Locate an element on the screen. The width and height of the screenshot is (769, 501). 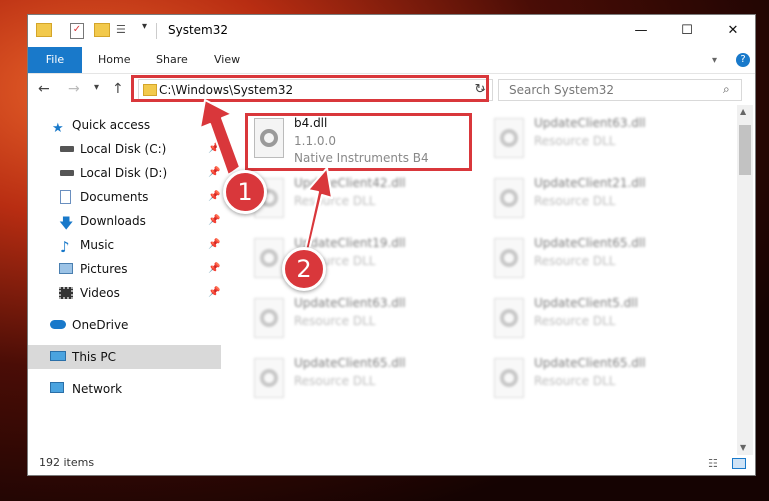
annotation-arrows is located at coordinates (266, 181).